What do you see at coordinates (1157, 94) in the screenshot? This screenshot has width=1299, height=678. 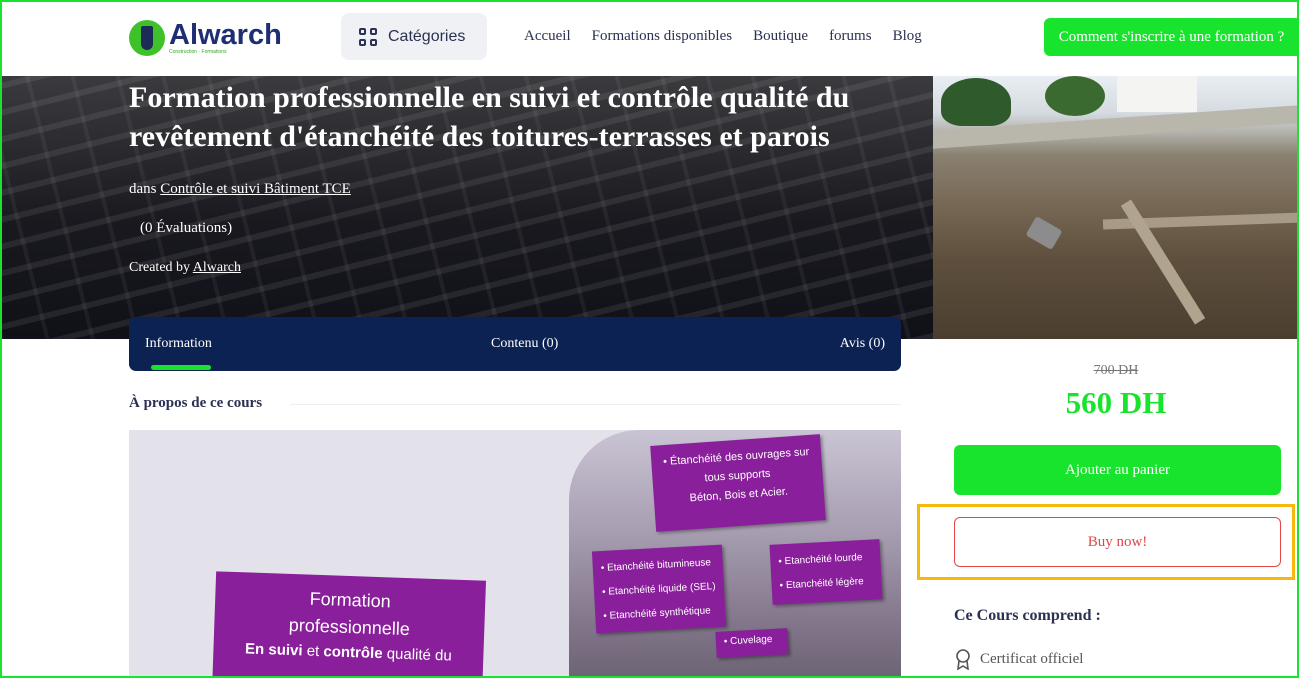 I see `photo-building` at bounding box center [1157, 94].